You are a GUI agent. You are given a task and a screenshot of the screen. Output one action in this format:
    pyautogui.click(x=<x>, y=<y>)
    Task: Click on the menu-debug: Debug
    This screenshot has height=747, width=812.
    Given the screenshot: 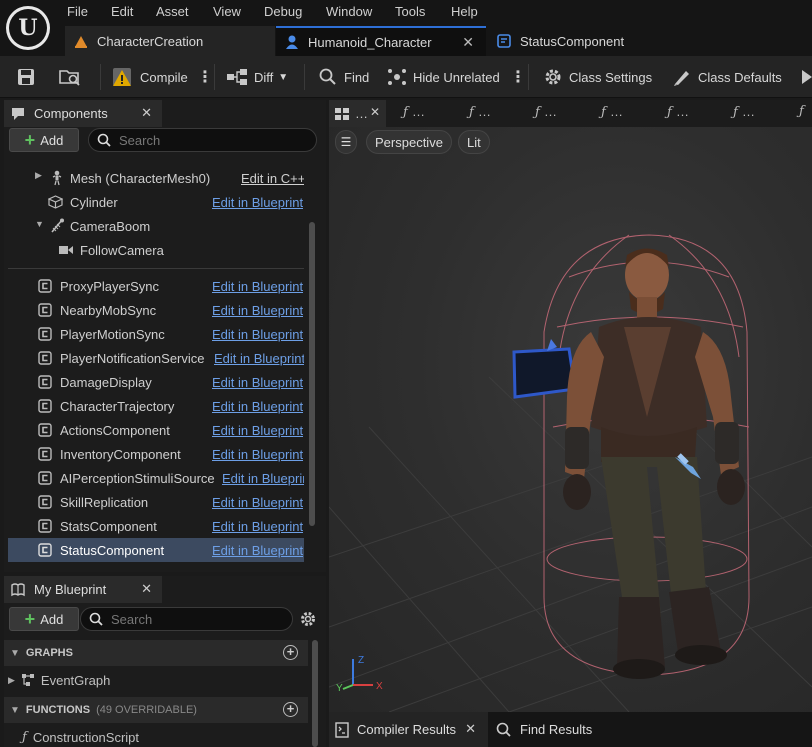 What is the action you would take?
    pyautogui.click(x=283, y=12)
    